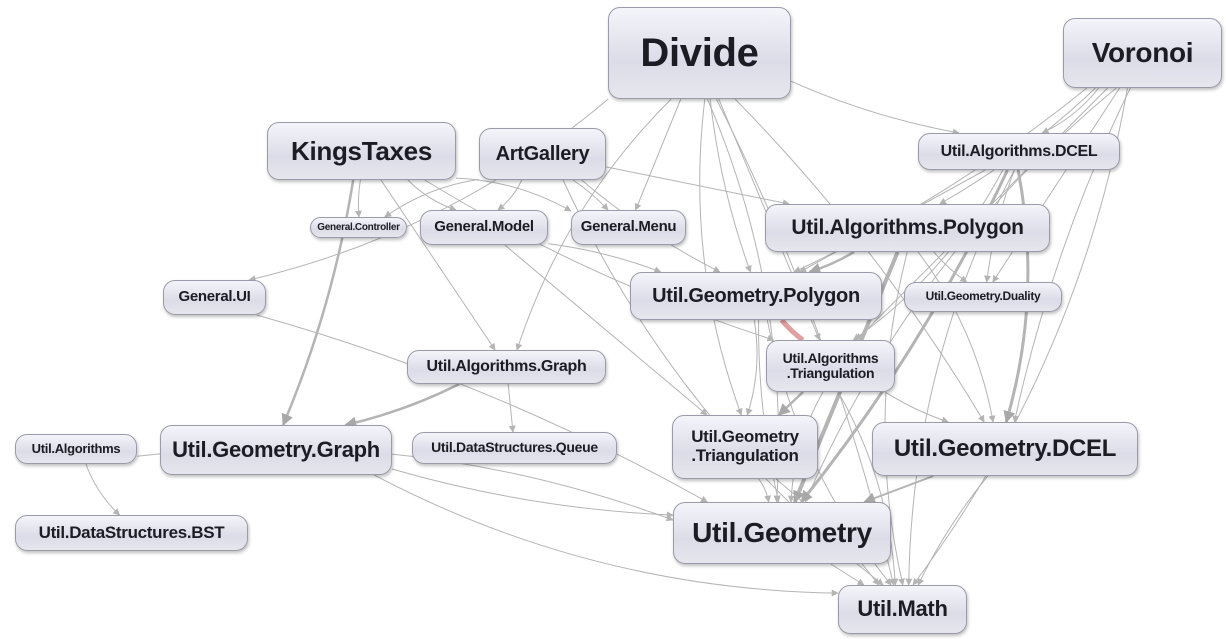 Image resolution: width=1226 pixels, height=639 pixels. What do you see at coordinates (756, 296) in the screenshot?
I see `node-geo-polygon: Util.Geometry.Polygon` at bounding box center [756, 296].